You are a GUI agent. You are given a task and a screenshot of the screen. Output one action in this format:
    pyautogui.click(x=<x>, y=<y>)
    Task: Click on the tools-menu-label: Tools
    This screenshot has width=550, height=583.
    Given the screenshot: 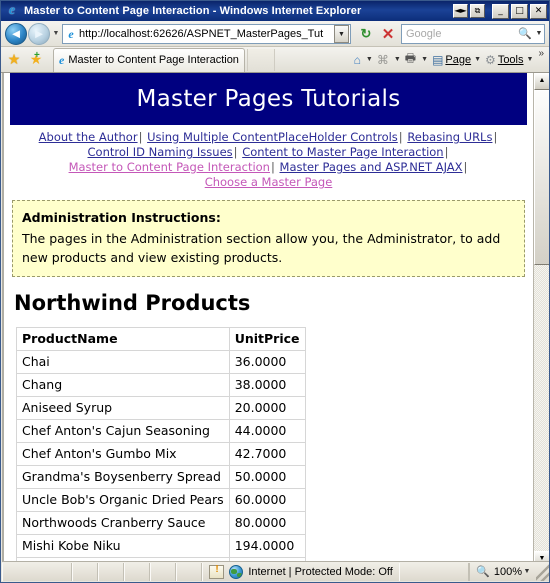 What is the action you would take?
    pyautogui.click(x=510, y=59)
    